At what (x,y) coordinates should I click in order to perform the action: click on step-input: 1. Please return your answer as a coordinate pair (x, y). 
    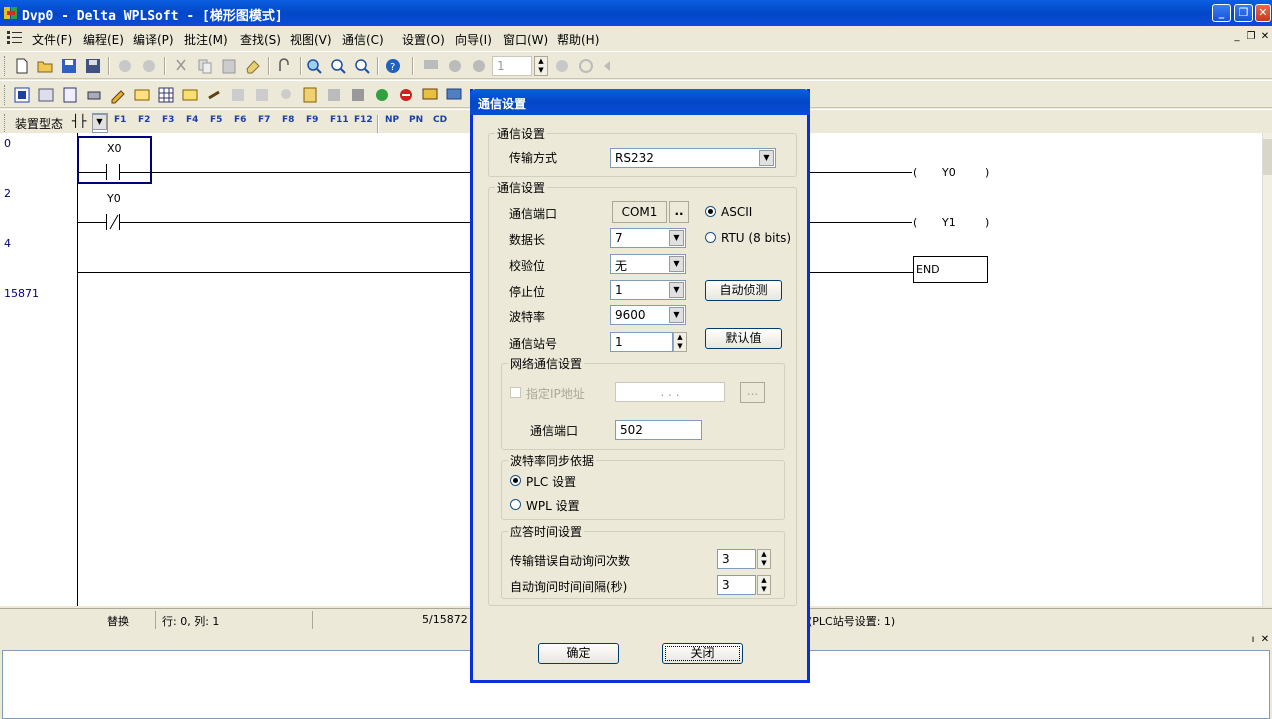
    Looking at the image, I should click on (512, 66).